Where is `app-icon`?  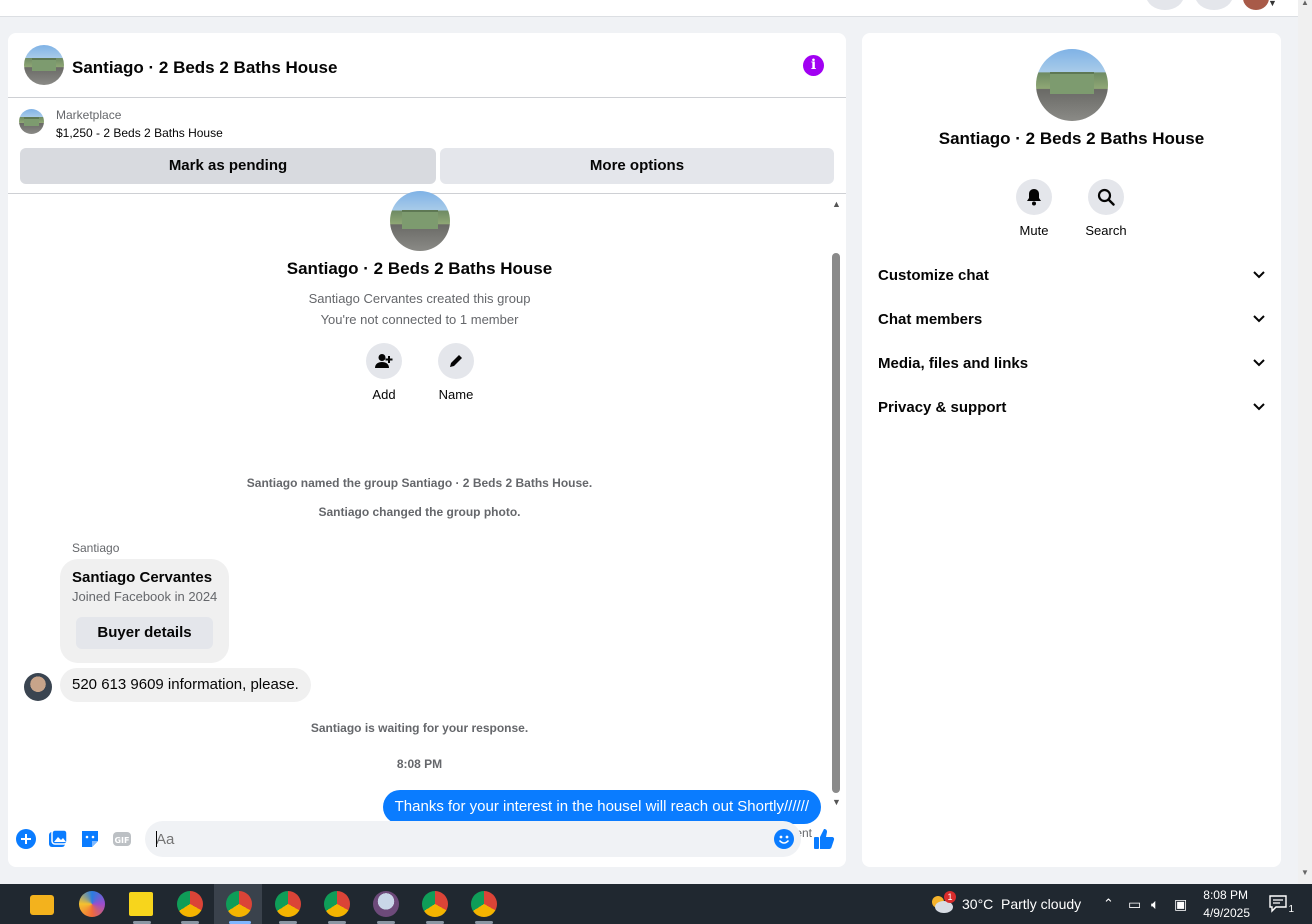
app-icon is located at coordinates (386, 904).